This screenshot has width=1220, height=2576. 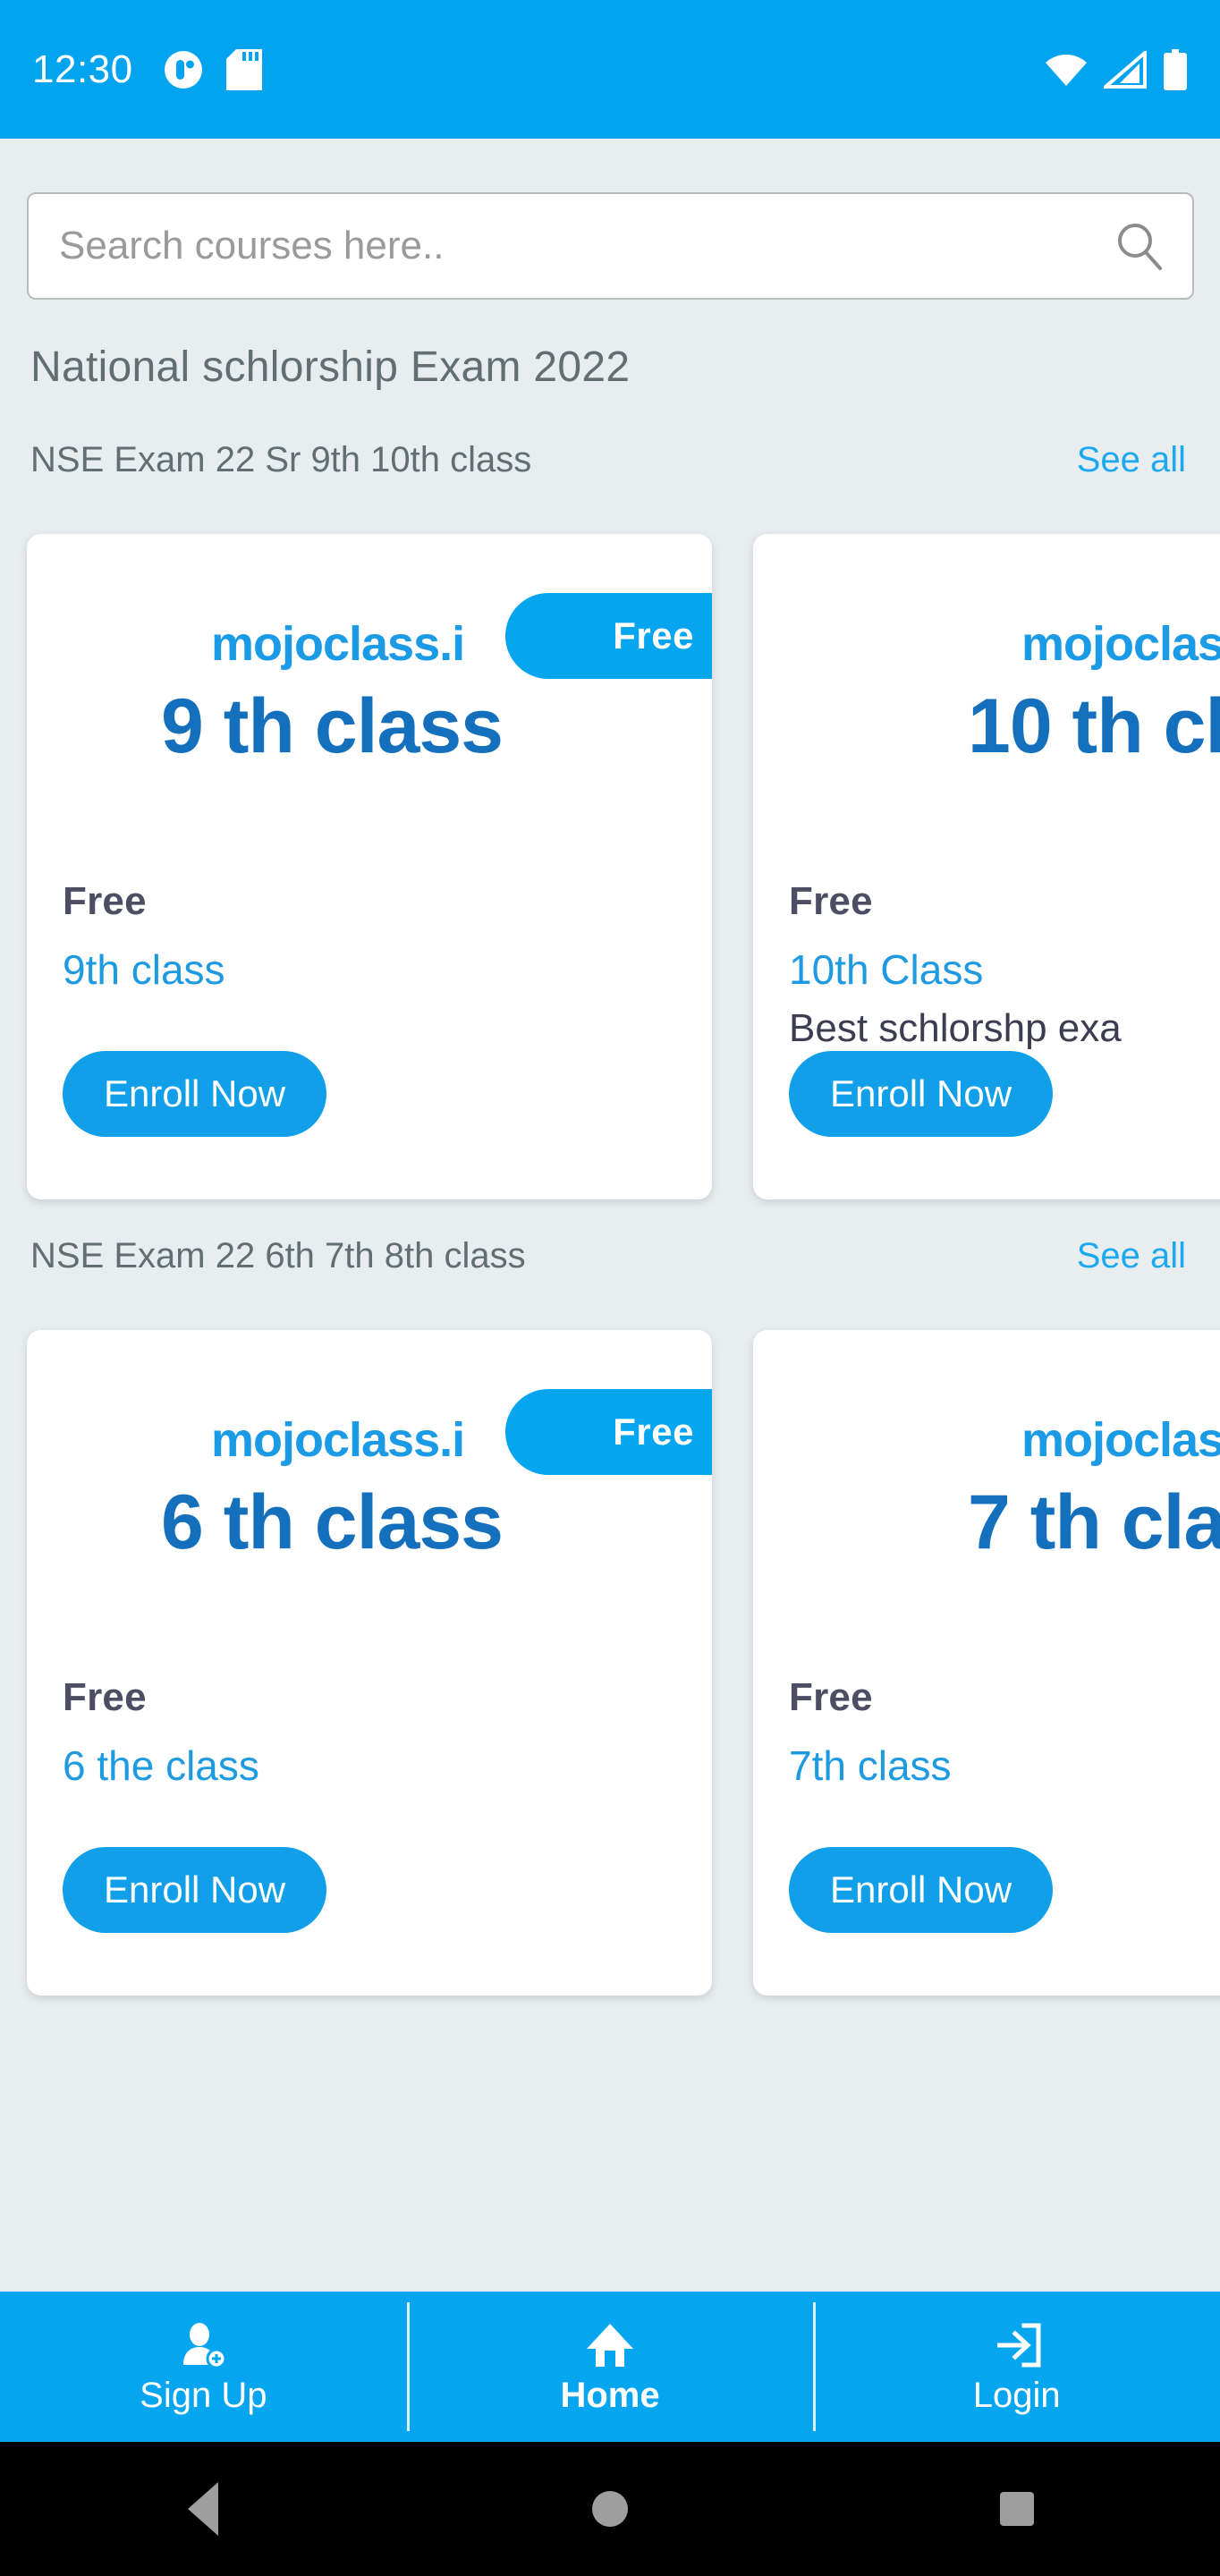 I want to click on bottom-navigation: Sign Up Home Login, so click(x=610, y=2367).